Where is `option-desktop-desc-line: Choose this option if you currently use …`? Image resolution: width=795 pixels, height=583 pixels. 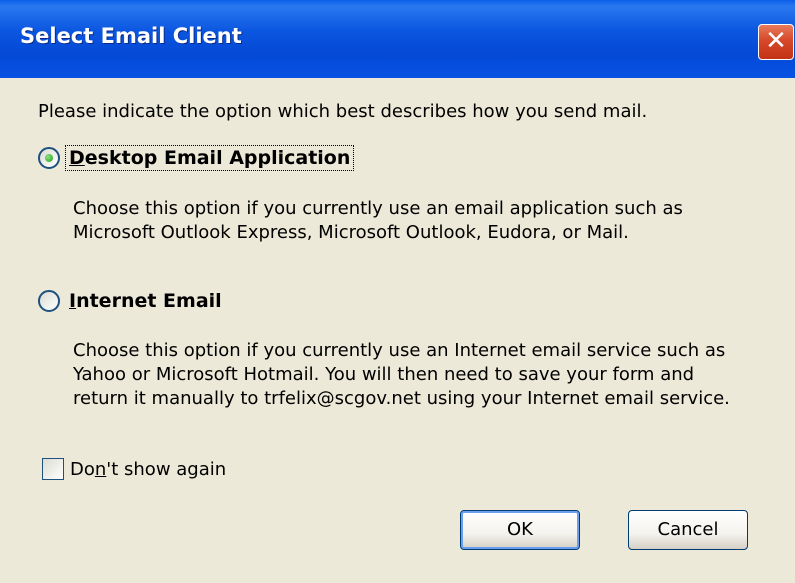
option-desktop-desc-line: Choose this option if you currently use … is located at coordinates (378, 208).